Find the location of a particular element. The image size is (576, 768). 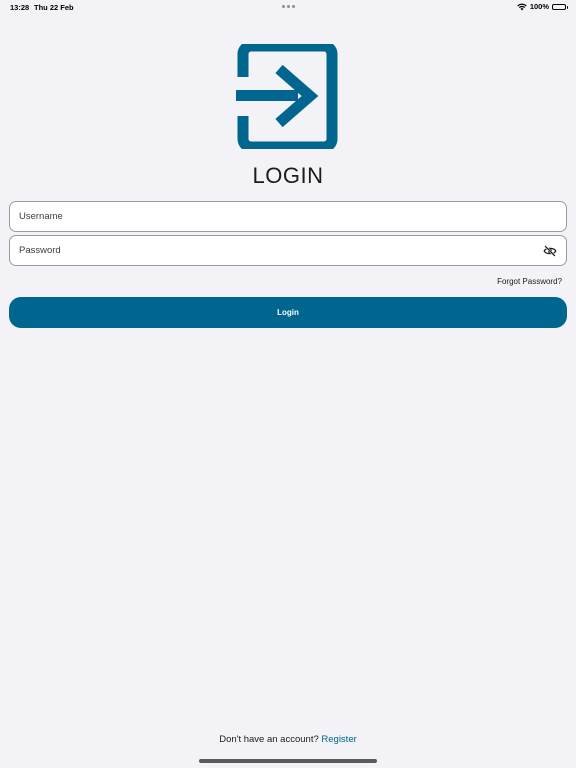

username-input is located at coordinates (288, 216).